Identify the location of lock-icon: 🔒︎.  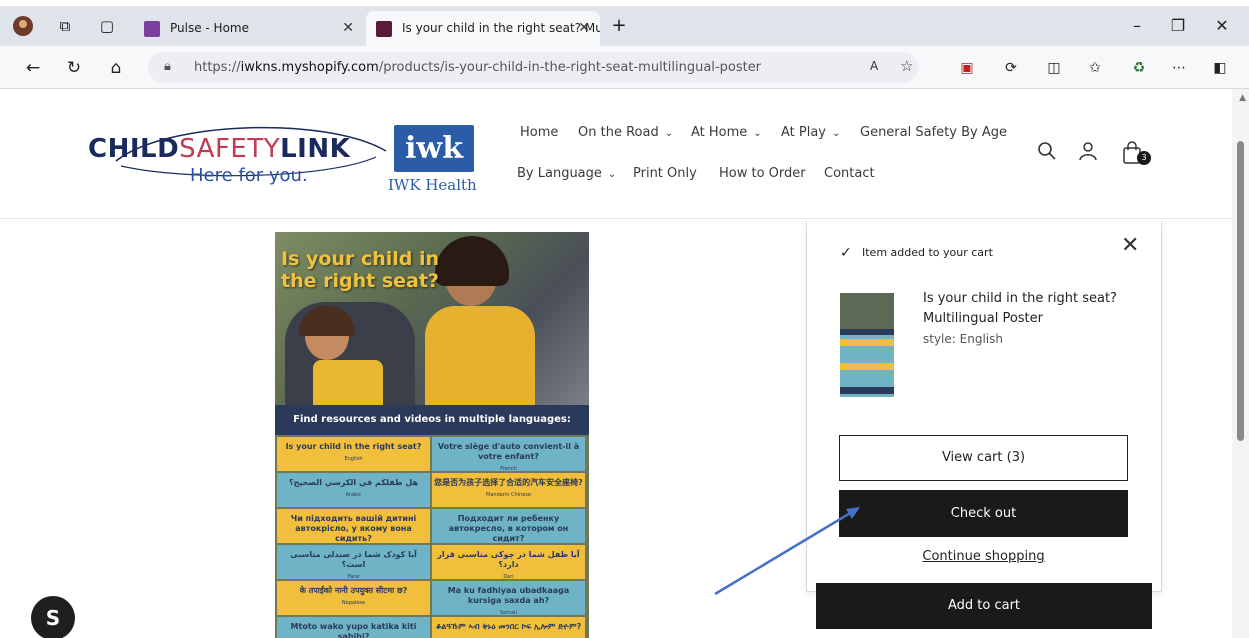
(167, 66).